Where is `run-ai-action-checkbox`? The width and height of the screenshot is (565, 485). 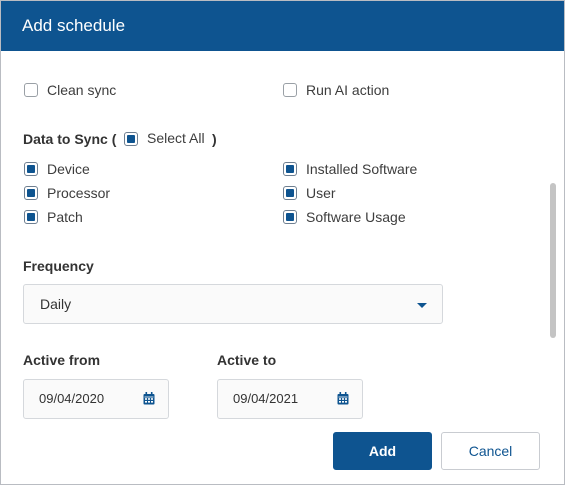 run-ai-action-checkbox is located at coordinates (290, 90).